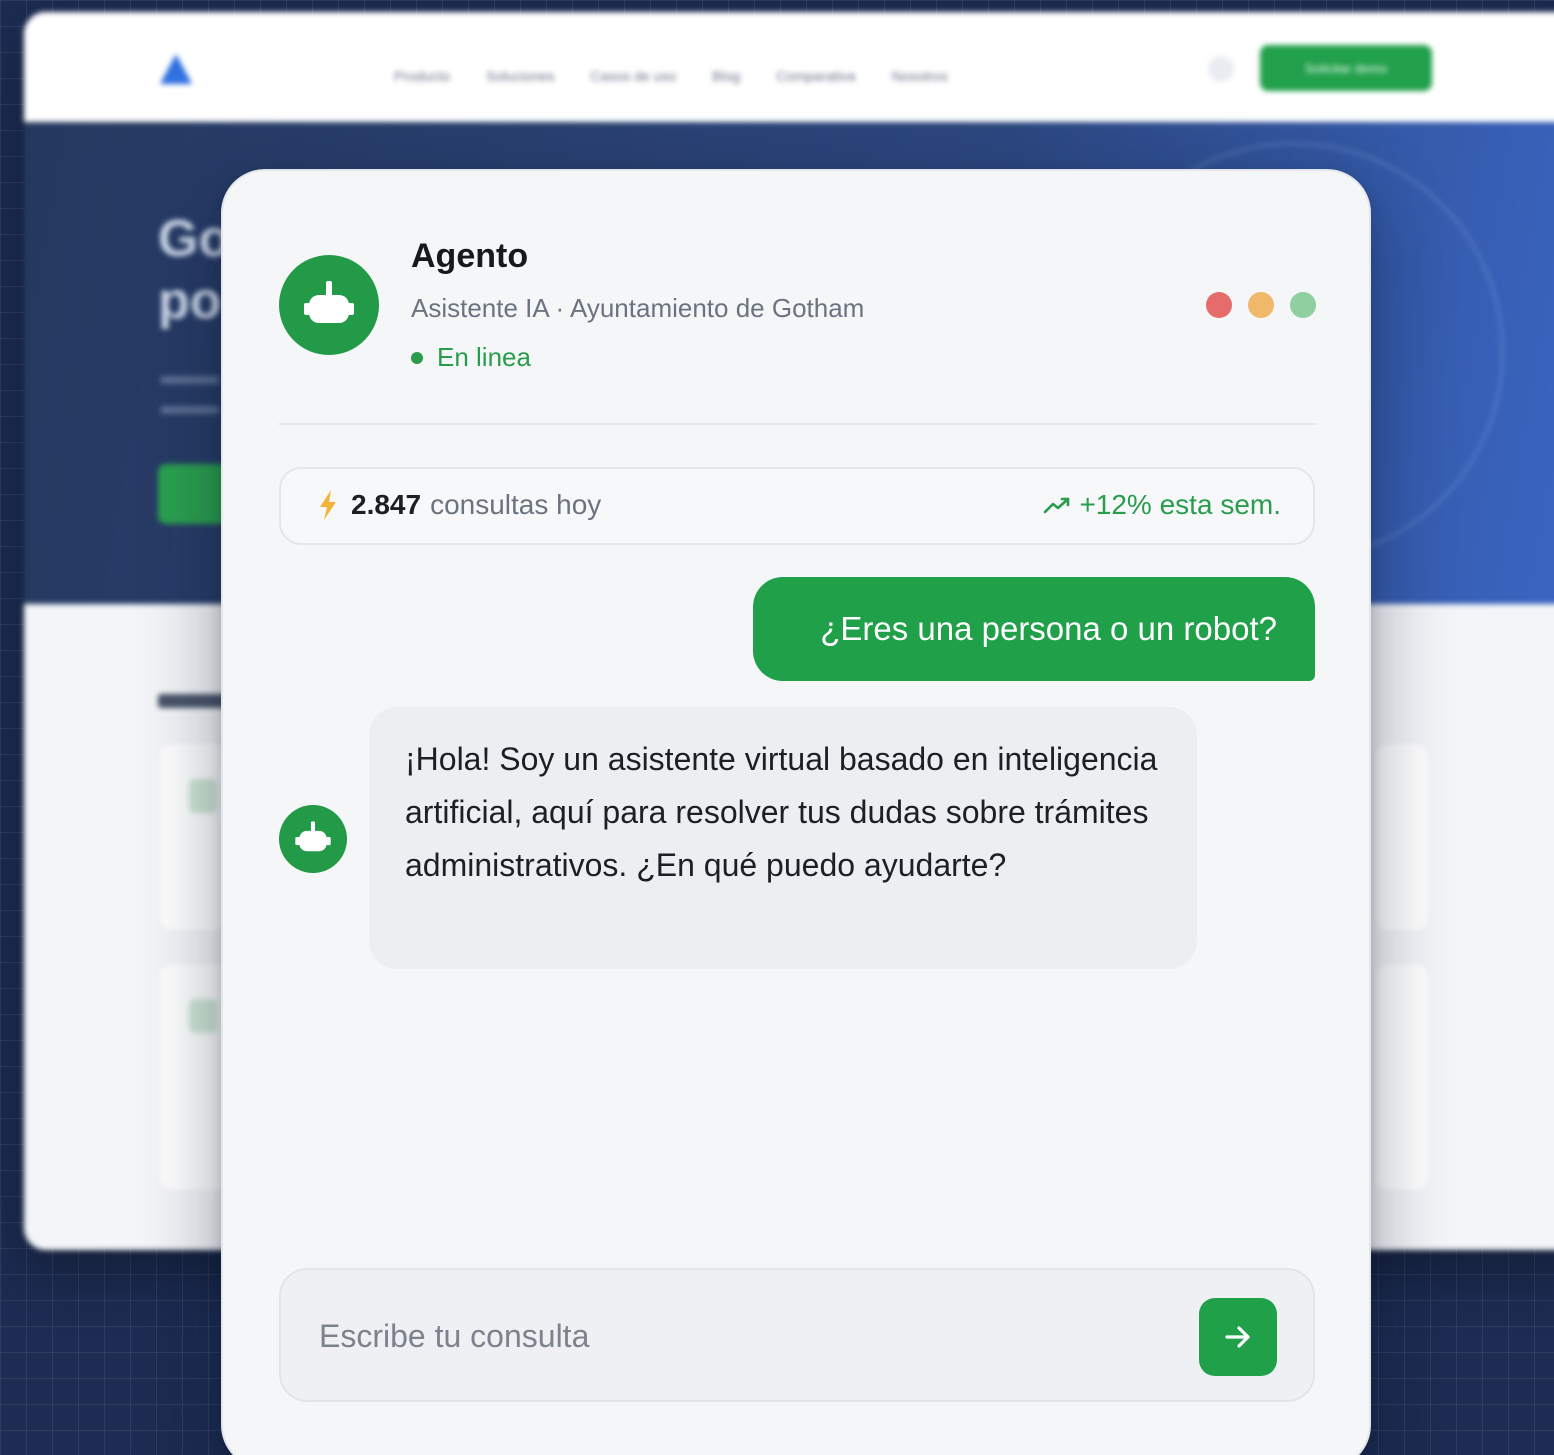 This screenshot has height=1455, width=1554. What do you see at coordinates (816, 76) in the screenshot?
I see `nav-link: Comparativa` at bounding box center [816, 76].